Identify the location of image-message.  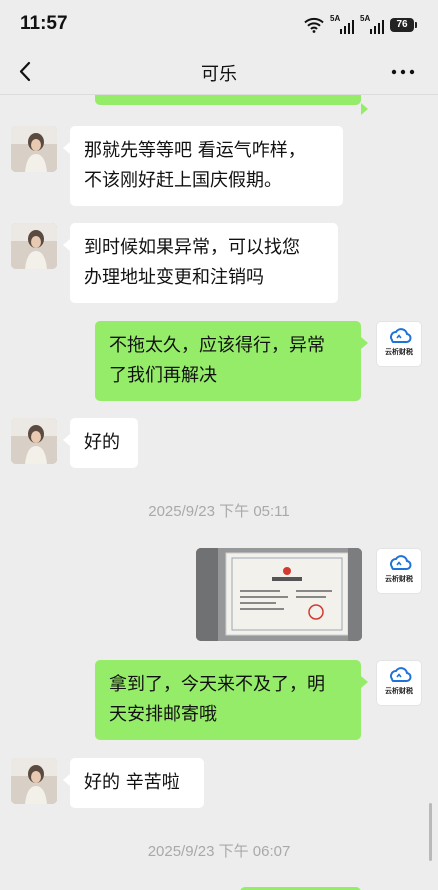
(279, 594).